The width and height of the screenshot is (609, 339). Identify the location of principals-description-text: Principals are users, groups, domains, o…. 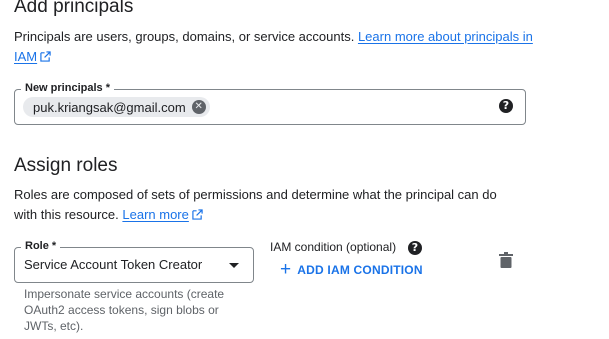
(184, 36).